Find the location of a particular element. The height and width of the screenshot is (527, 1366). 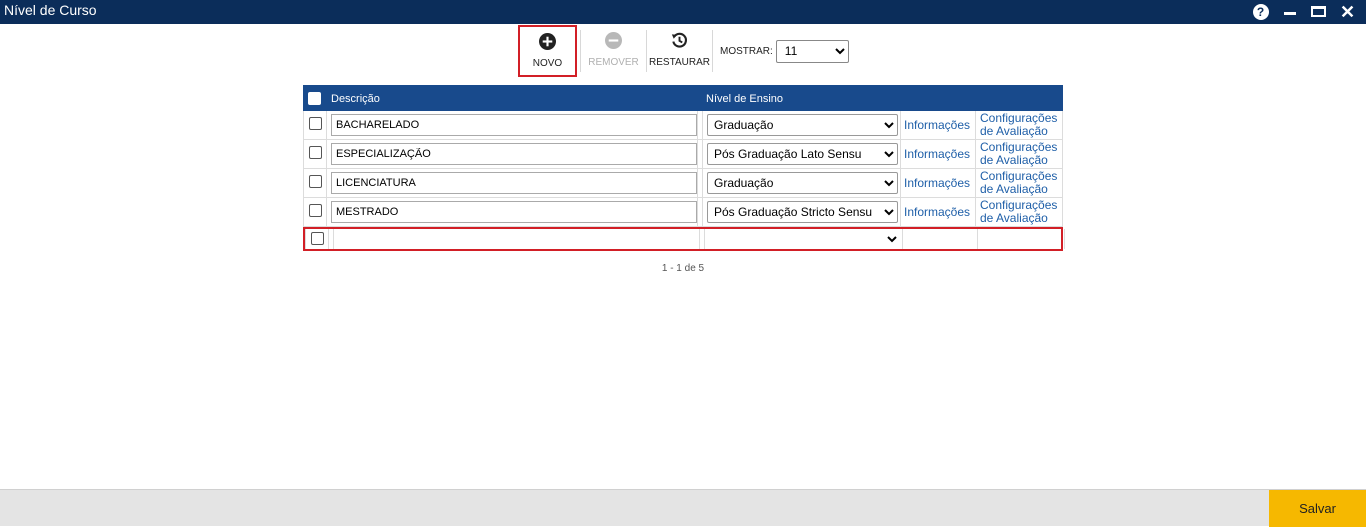

minus-circle-icon is located at coordinates (613, 40).